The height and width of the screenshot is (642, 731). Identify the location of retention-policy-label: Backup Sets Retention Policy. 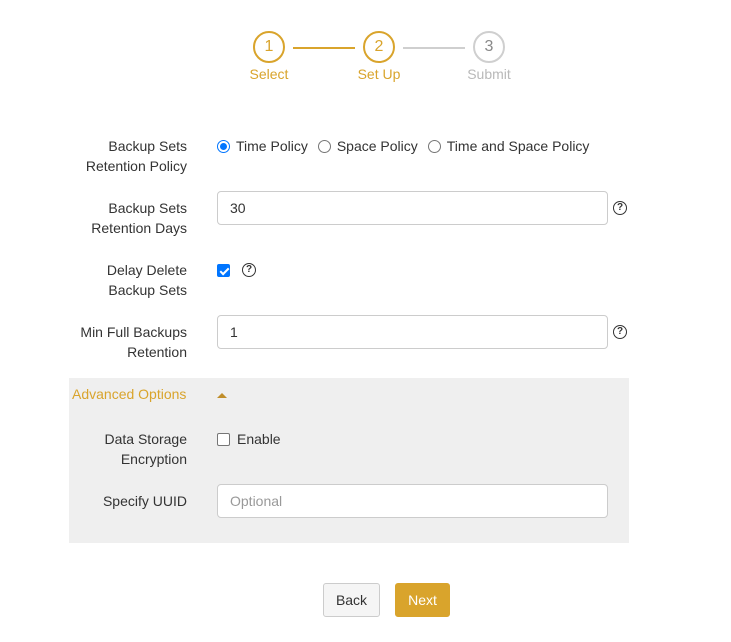
(136, 156).